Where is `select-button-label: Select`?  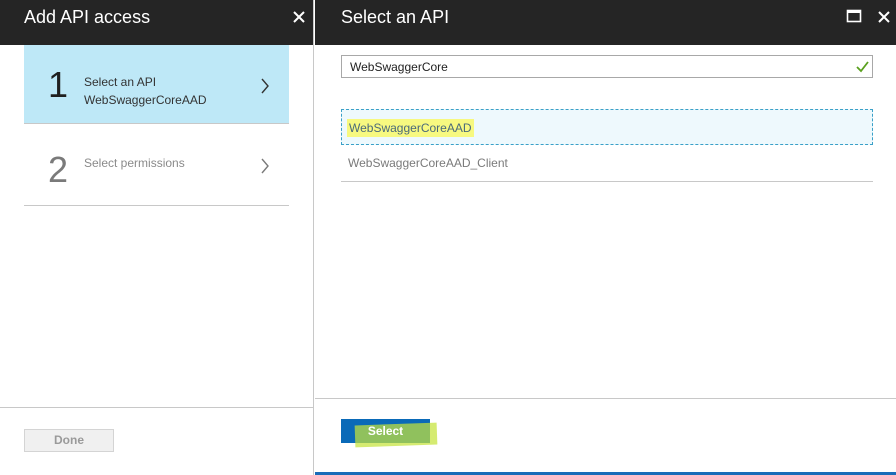
select-button-label: Select is located at coordinates (385, 431).